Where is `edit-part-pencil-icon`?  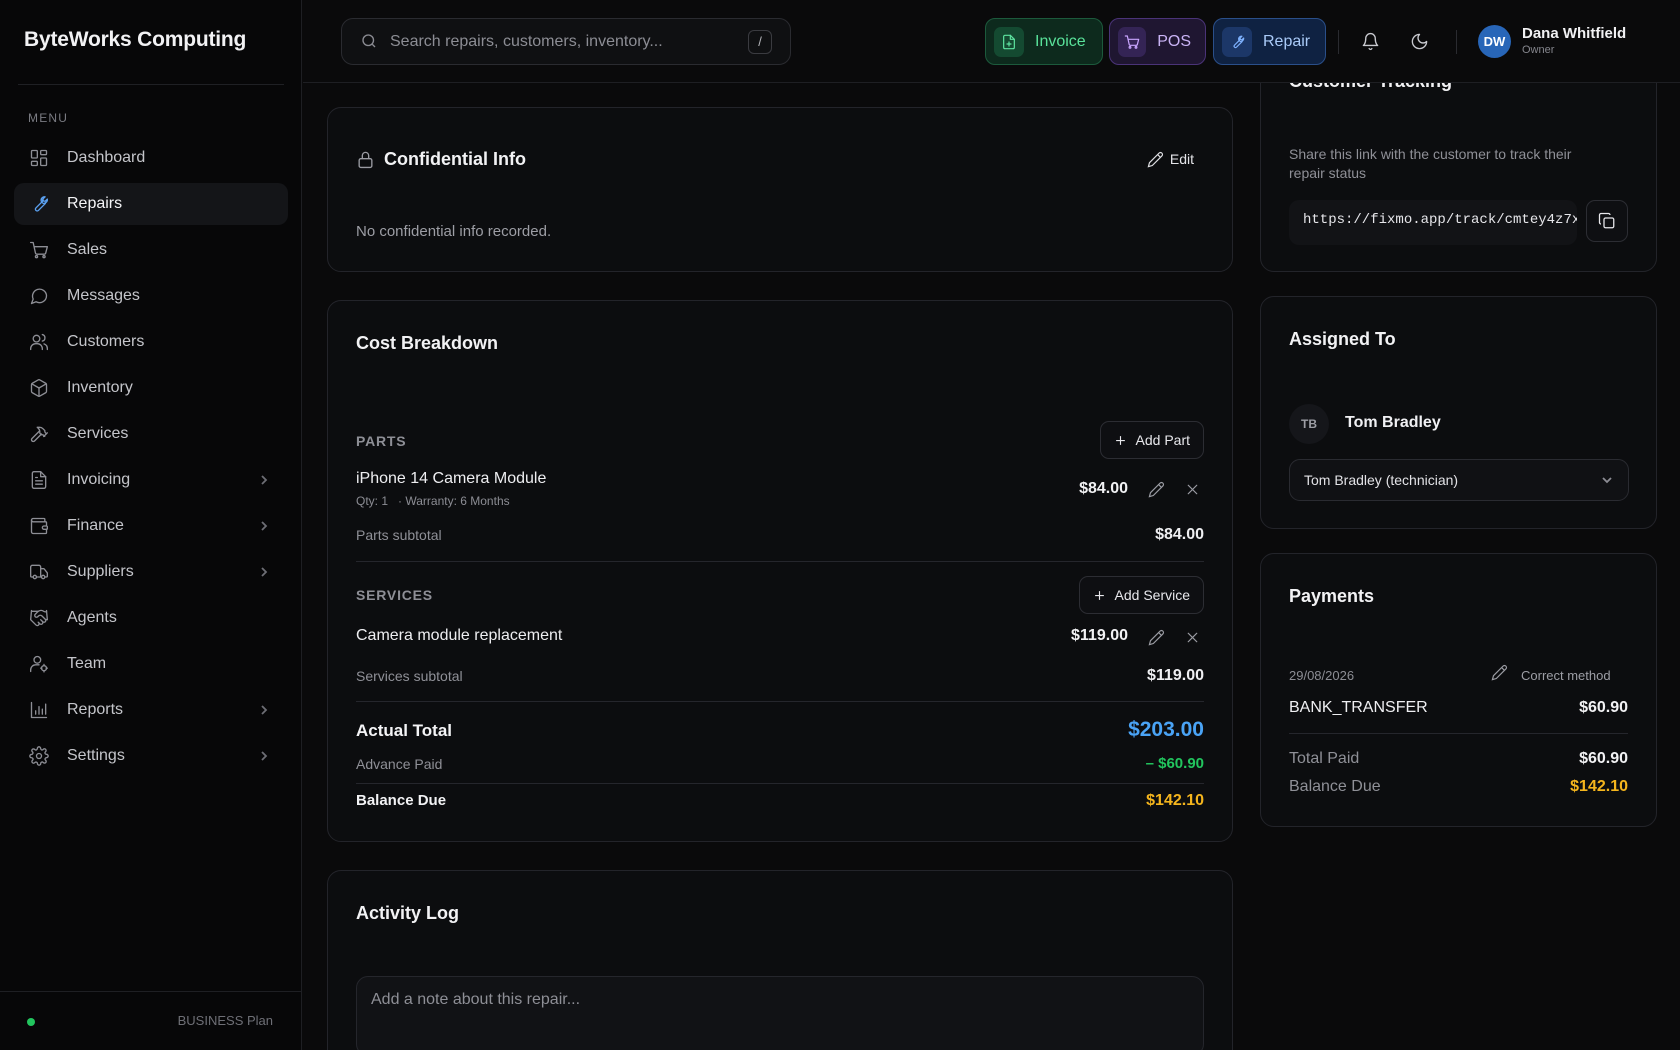
edit-part-pencil-icon is located at coordinates (1156, 489).